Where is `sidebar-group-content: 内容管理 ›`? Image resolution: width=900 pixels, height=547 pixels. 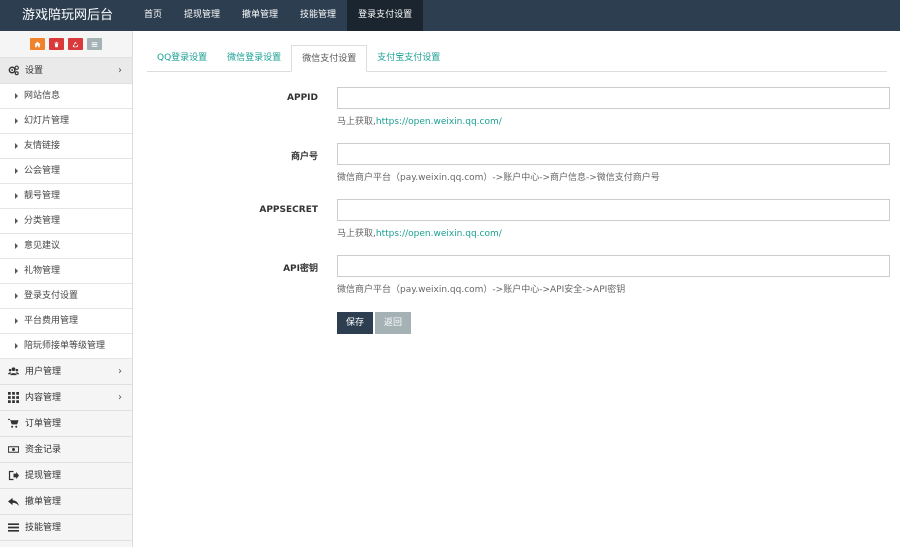 sidebar-group-content: 内容管理 › is located at coordinates (66, 398).